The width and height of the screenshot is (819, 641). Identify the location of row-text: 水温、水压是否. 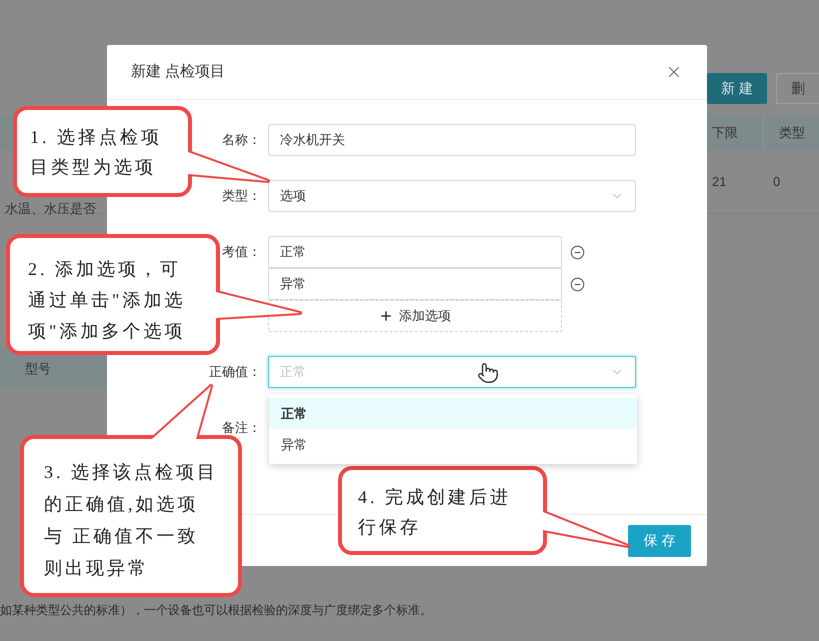
(50, 209).